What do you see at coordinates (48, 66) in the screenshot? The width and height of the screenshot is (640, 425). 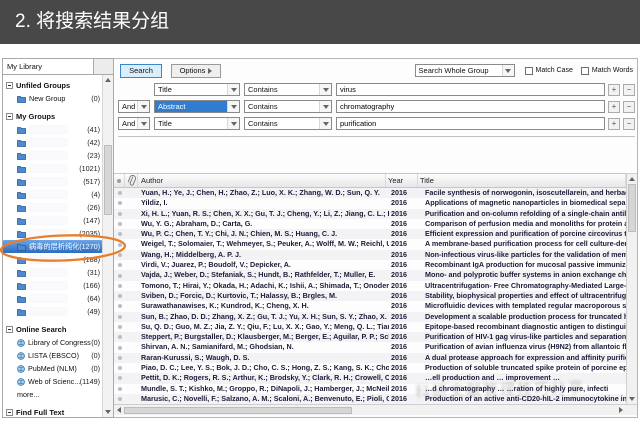 I see `tab-my-library: My Library` at bounding box center [48, 66].